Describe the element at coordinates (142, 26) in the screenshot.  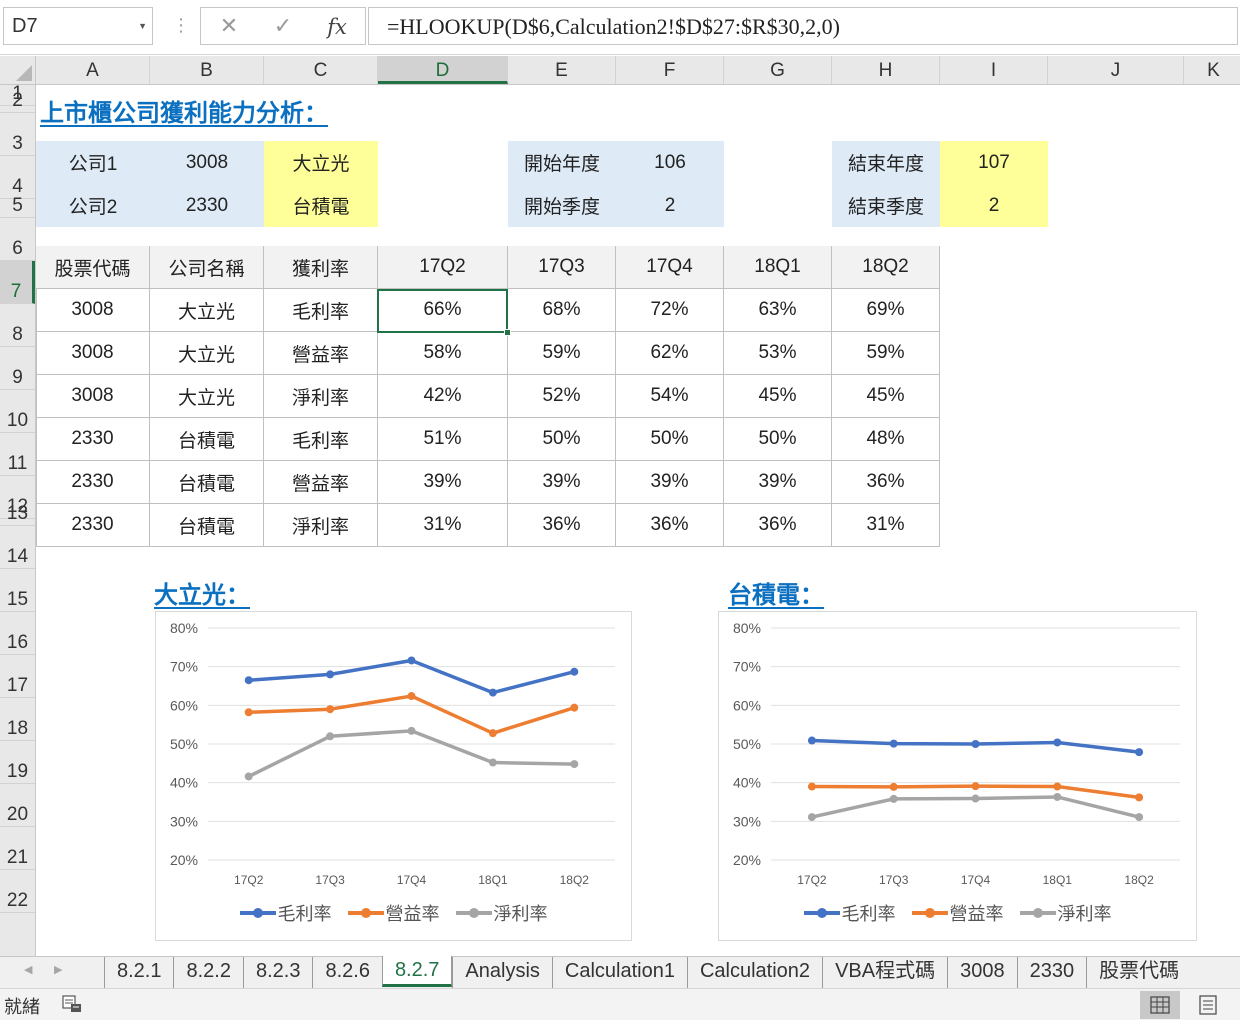
I see `chevron-down-icon: ▼` at that location.